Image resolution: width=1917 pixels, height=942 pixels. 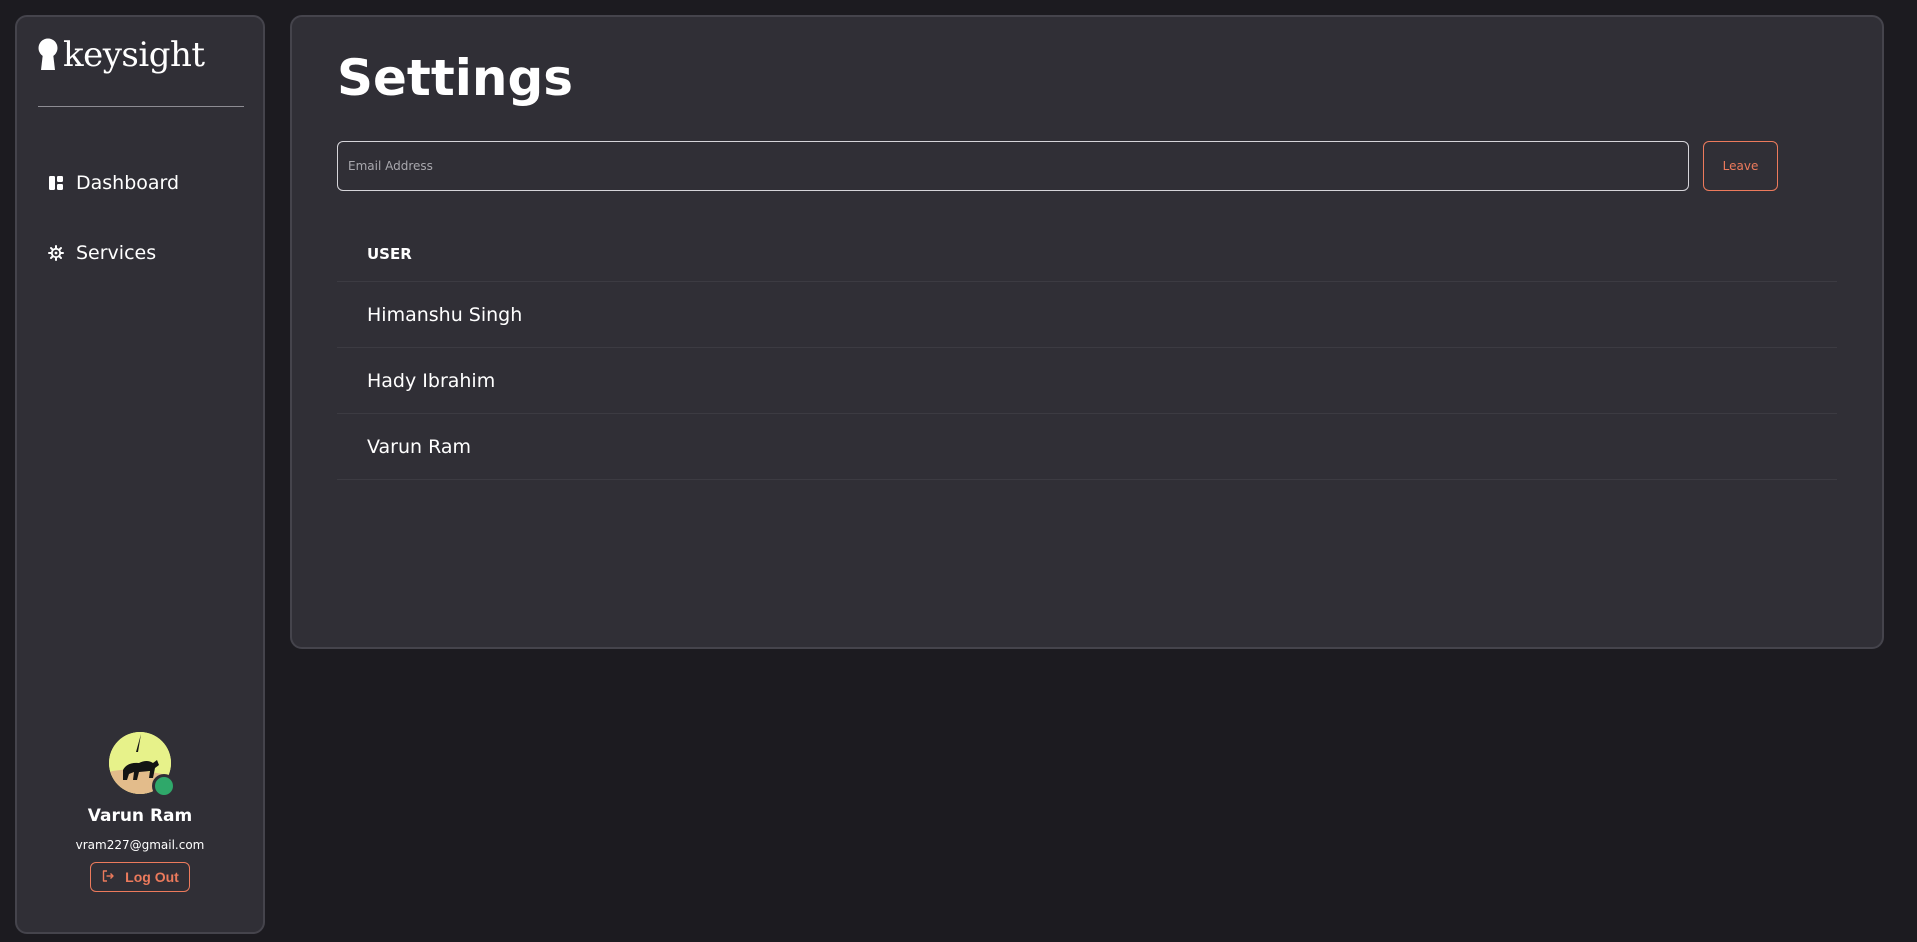 I want to click on online-status-indicator, so click(x=164, y=786).